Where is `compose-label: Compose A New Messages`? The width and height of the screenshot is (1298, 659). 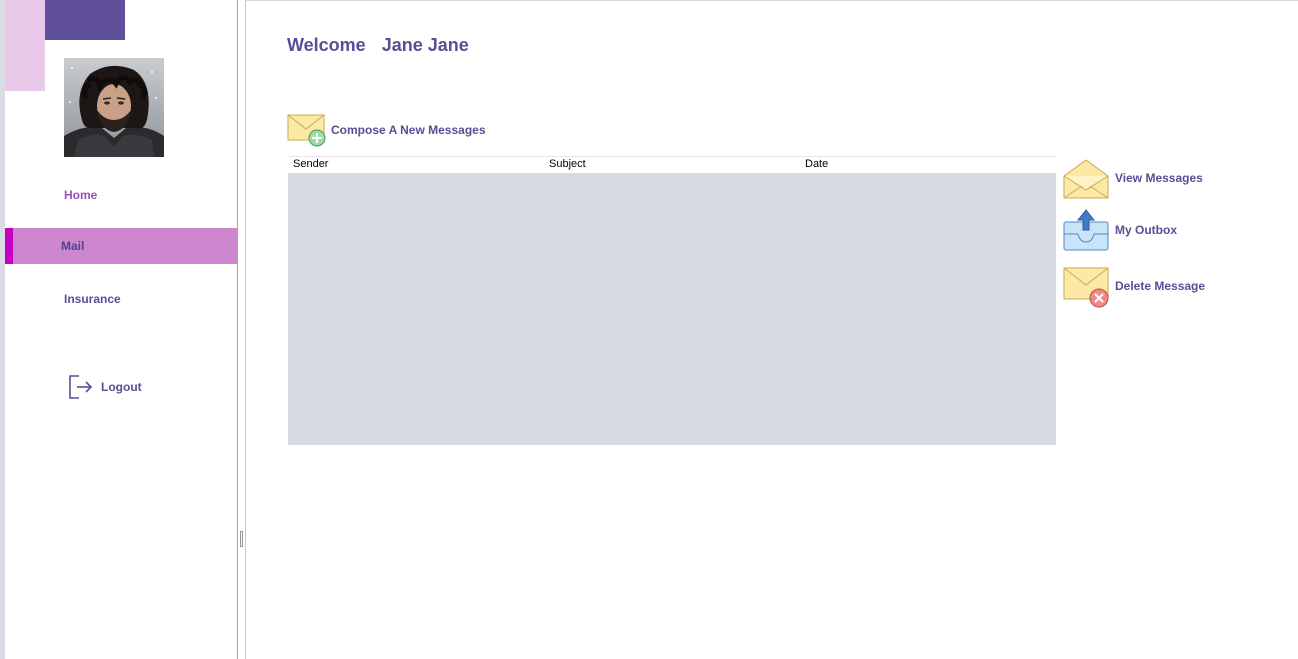
compose-label: Compose A New Messages is located at coordinates (408, 130).